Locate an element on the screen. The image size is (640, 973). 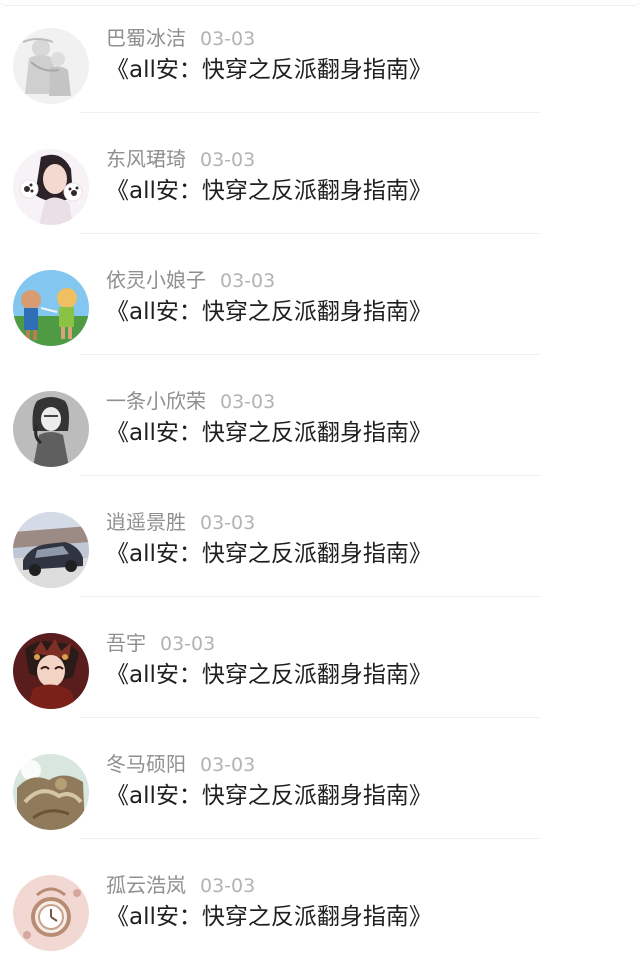
comment-item: 东风珺琦 03-03 《all安：快穿之反派翻身指南》 is located at coordinates (320, 208).